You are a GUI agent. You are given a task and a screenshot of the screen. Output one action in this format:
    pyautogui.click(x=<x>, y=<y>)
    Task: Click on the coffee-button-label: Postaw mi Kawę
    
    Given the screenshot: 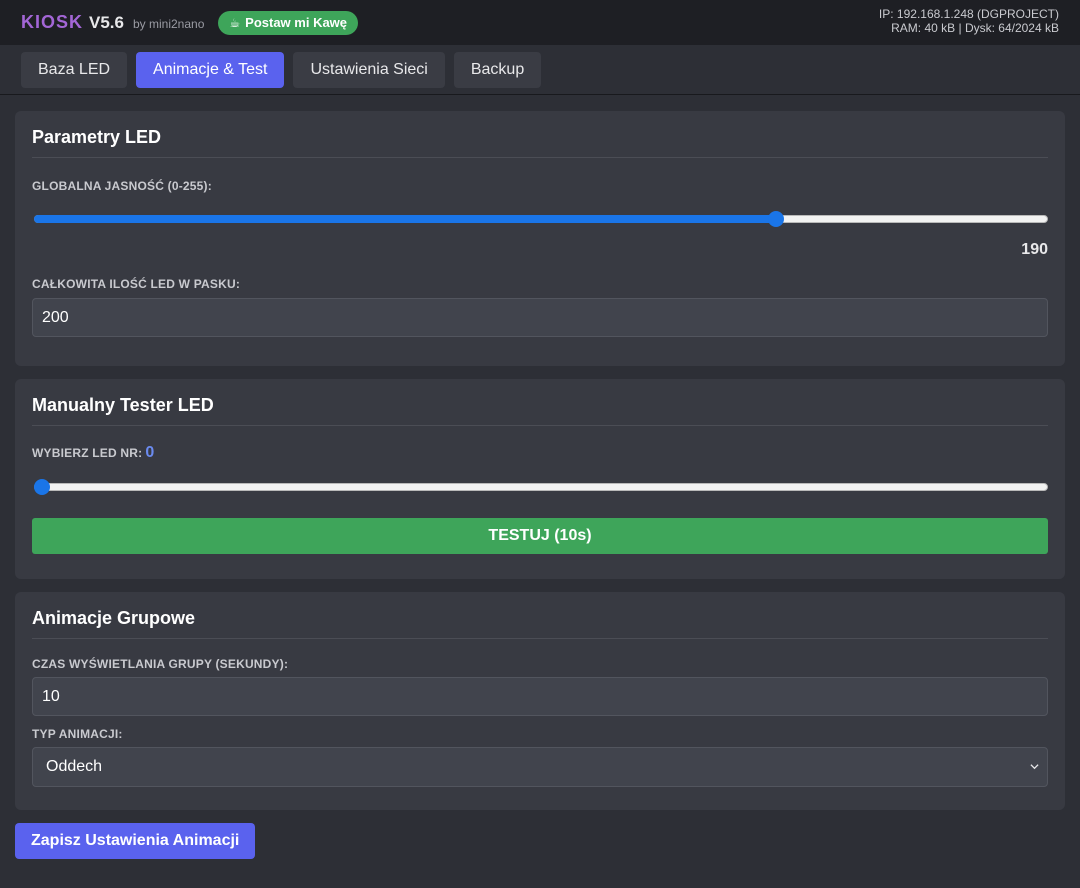 What is the action you would take?
    pyautogui.click(x=296, y=22)
    